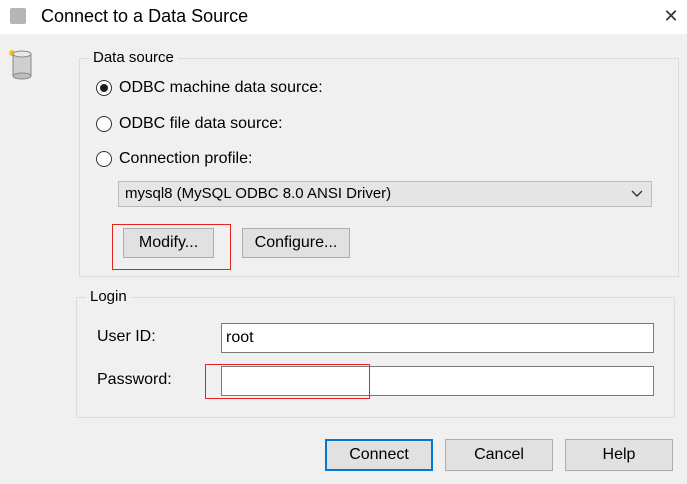  What do you see at coordinates (18, 16) in the screenshot?
I see `app-icon` at bounding box center [18, 16].